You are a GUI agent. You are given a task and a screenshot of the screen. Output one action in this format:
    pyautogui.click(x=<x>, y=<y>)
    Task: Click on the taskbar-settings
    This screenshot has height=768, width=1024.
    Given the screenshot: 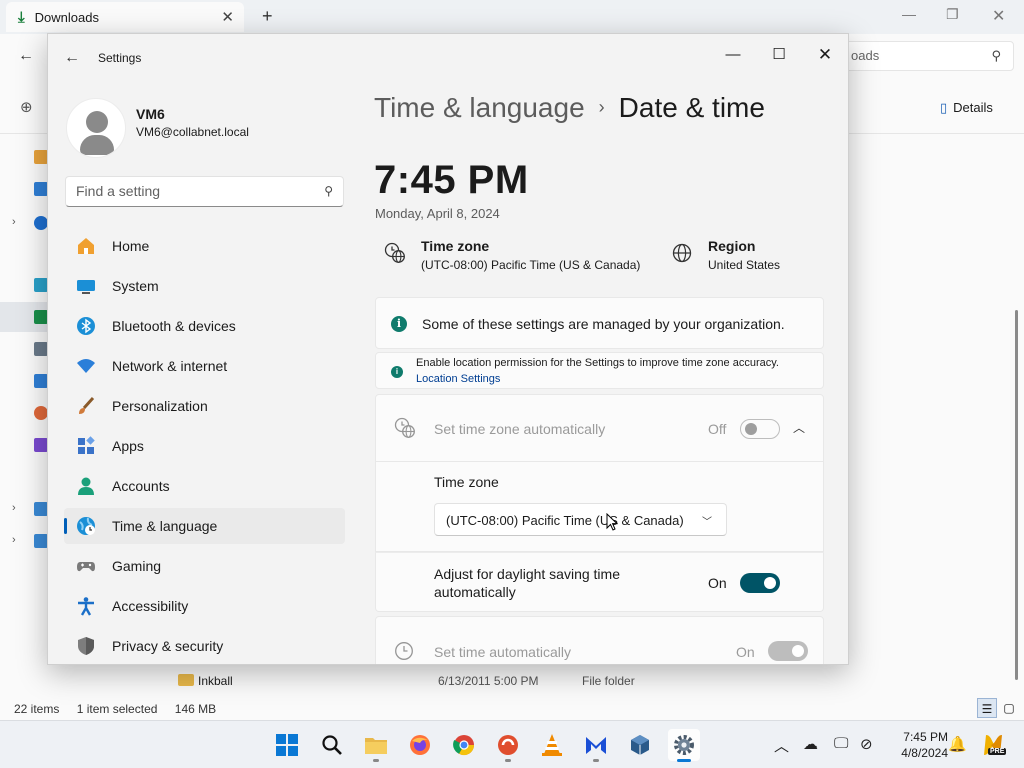 What is the action you would take?
    pyautogui.click(x=684, y=745)
    